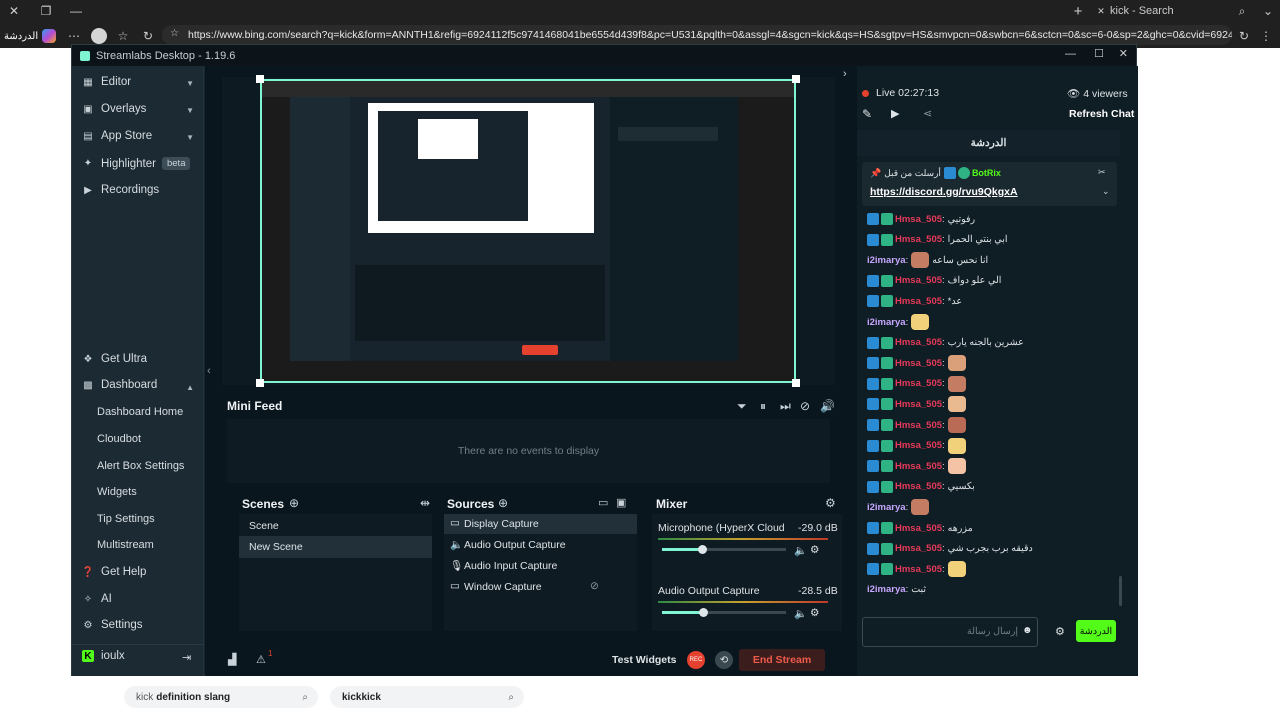 The height and width of the screenshot is (720, 1280). Describe the element at coordinates (895, 113) in the screenshot. I see `camera-icon: ▶` at that location.